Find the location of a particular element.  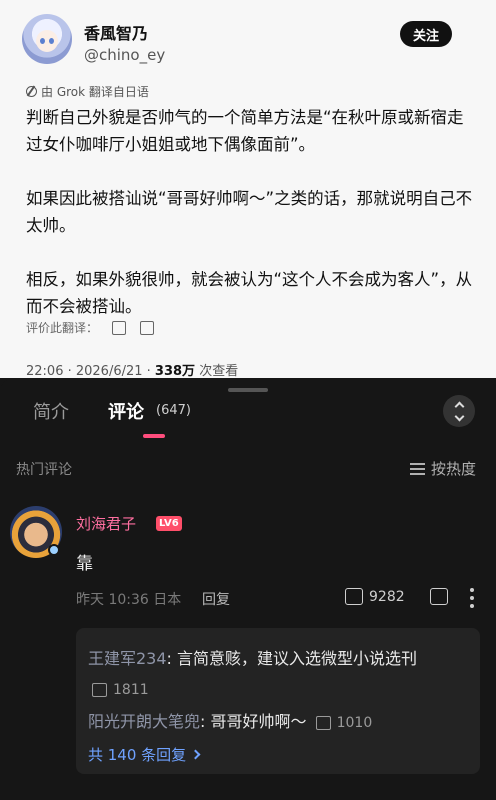

translation-note: 由 Grok 翻译自日语 is located at coordinates (87, 91).